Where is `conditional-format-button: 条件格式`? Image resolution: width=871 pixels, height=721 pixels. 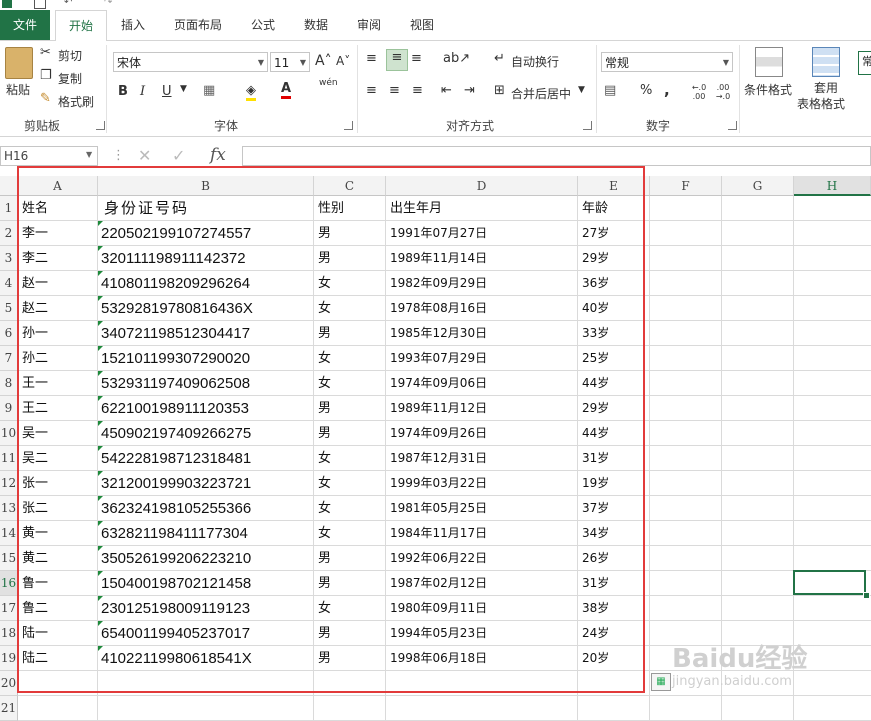
conditional-format-button: 条件格式 is located at coordinates (768, 89).